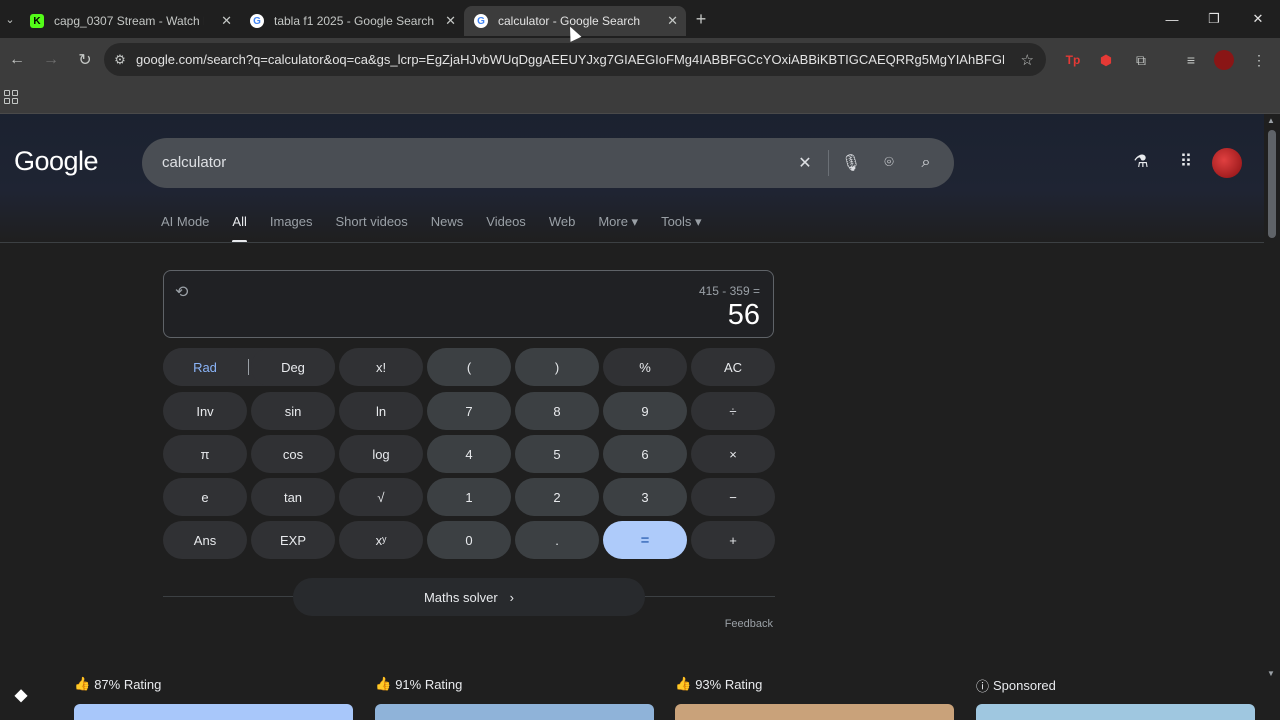  I want to click on minimize-icon: —, so click(1172, 19).